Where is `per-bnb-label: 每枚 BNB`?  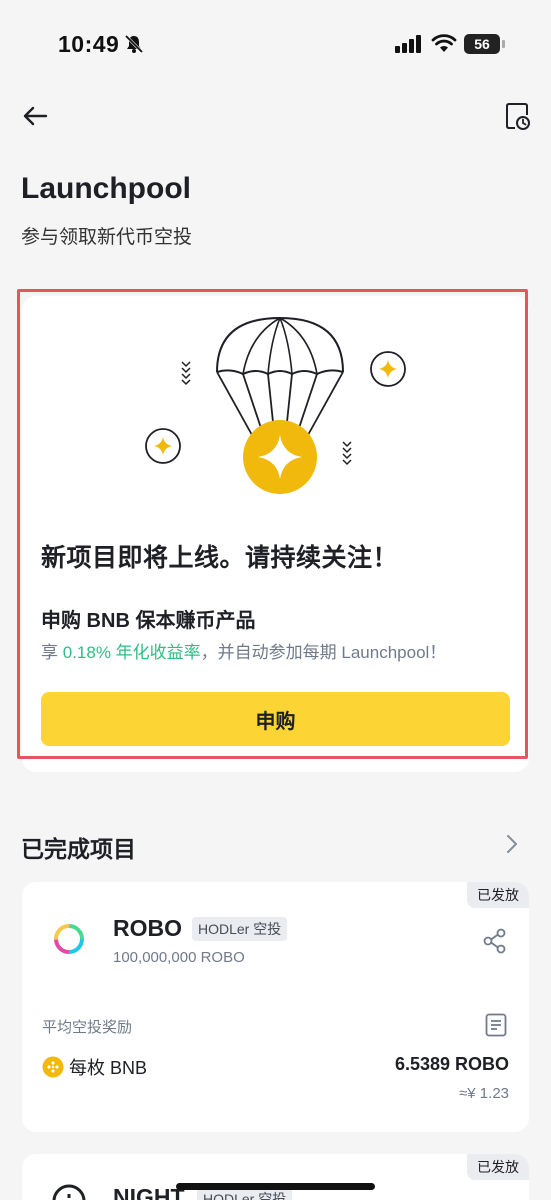 per-bnb-label: 每枚 BNB is located at coordinates (108, 1068).